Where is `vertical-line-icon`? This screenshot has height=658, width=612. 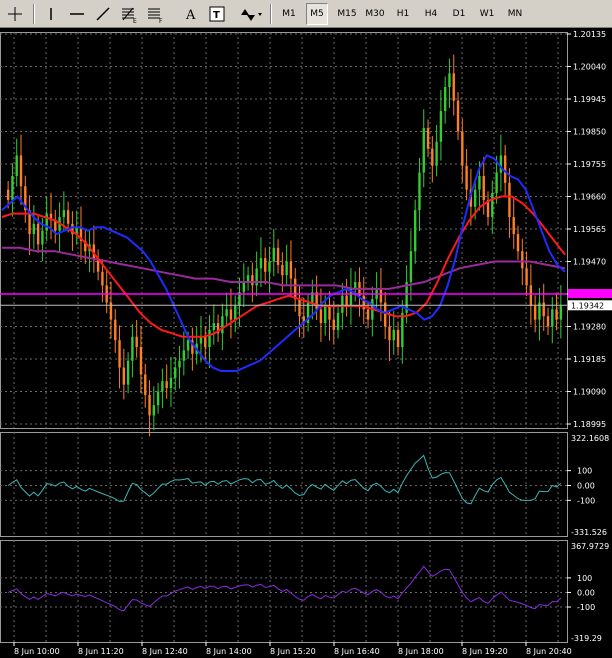
vertical-line-icon is located at coordinates (51, 14).